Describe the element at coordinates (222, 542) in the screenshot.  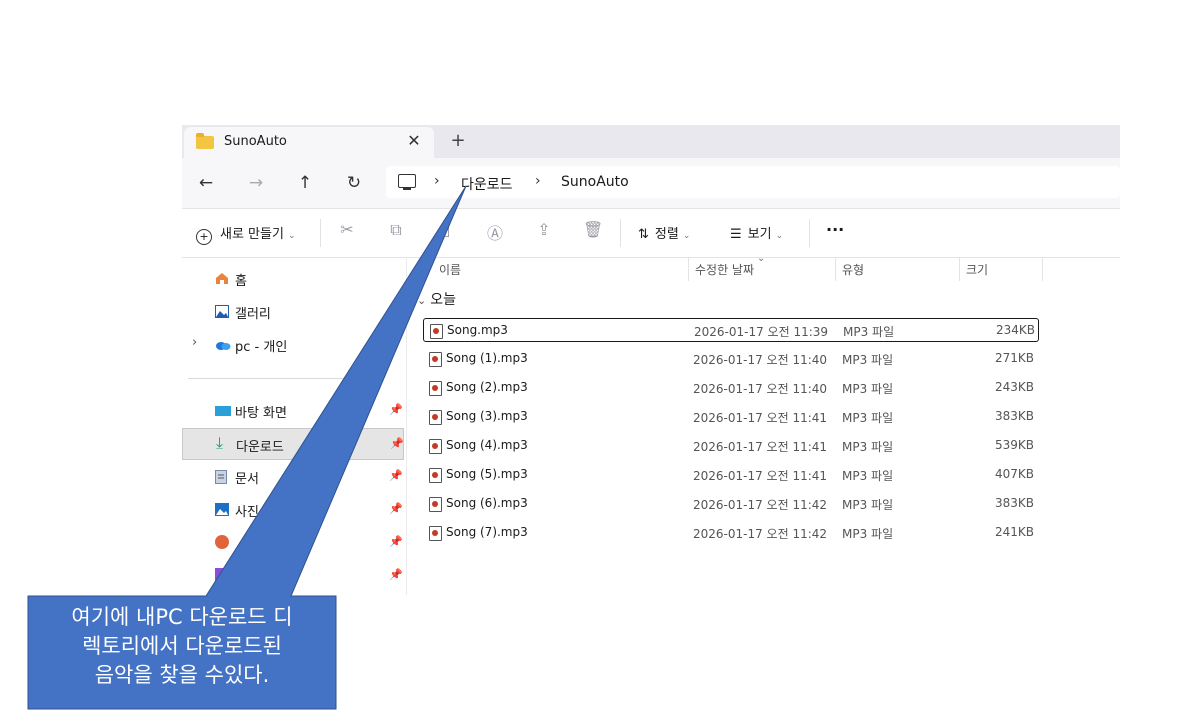
I see `music-icon` at that location.